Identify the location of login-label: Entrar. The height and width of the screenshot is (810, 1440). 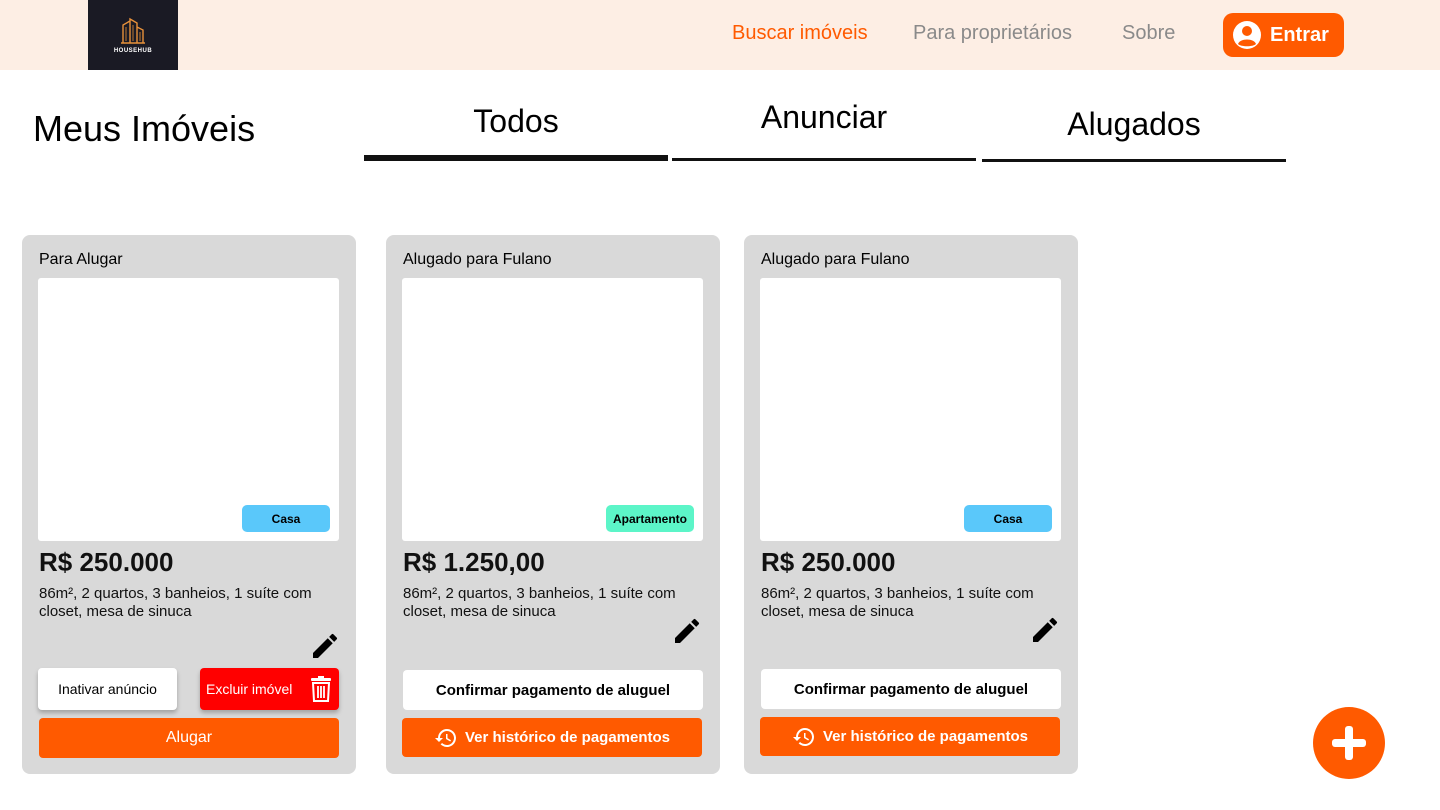
(1299, 34).